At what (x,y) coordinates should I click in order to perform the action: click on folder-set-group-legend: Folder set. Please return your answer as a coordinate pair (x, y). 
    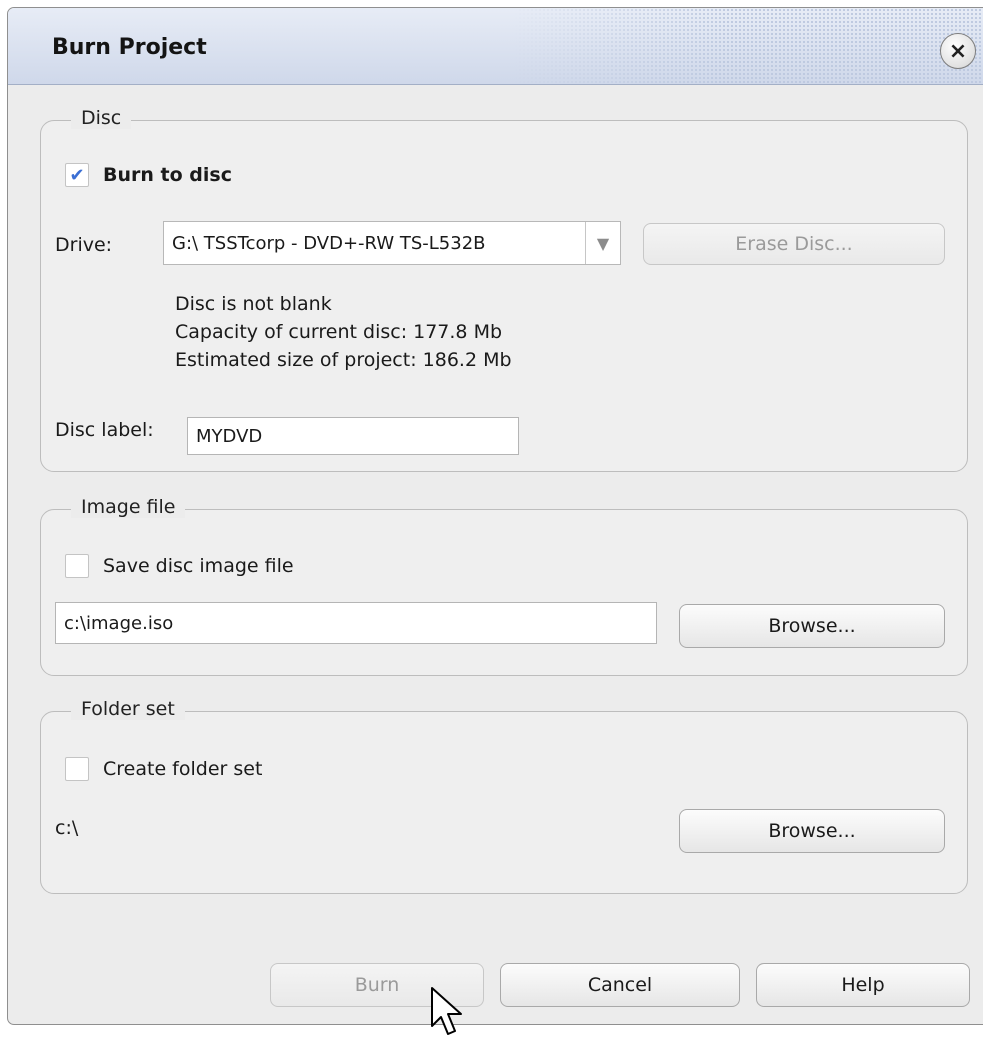
    Looking at the image, I should click on (128, 709).